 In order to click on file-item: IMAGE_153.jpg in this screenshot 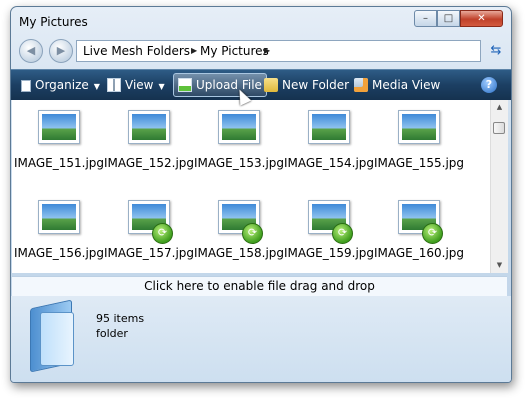, I will do `click(238, 145)`.